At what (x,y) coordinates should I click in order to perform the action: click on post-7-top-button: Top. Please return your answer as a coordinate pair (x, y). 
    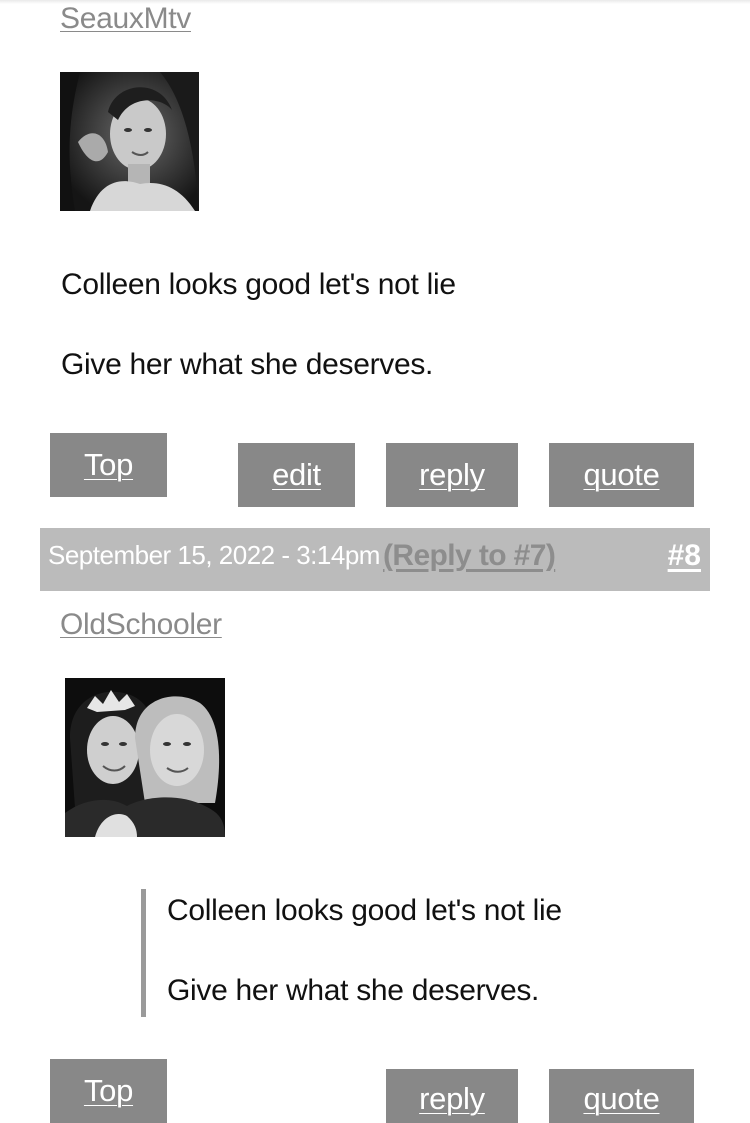
    Looking at the image, I should click on (108, 465).